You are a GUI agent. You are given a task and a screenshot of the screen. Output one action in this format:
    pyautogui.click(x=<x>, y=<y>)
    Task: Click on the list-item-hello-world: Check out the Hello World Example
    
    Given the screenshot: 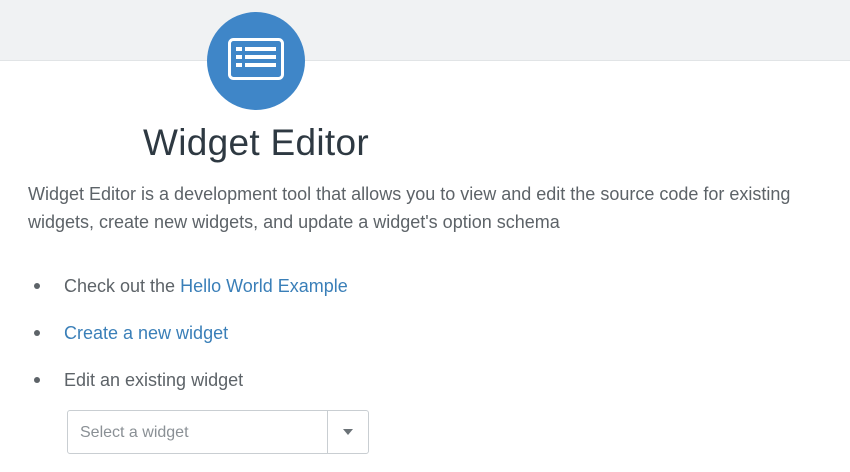 What is the action you would take?
    pyautogui.click(x=428, y=293)
    